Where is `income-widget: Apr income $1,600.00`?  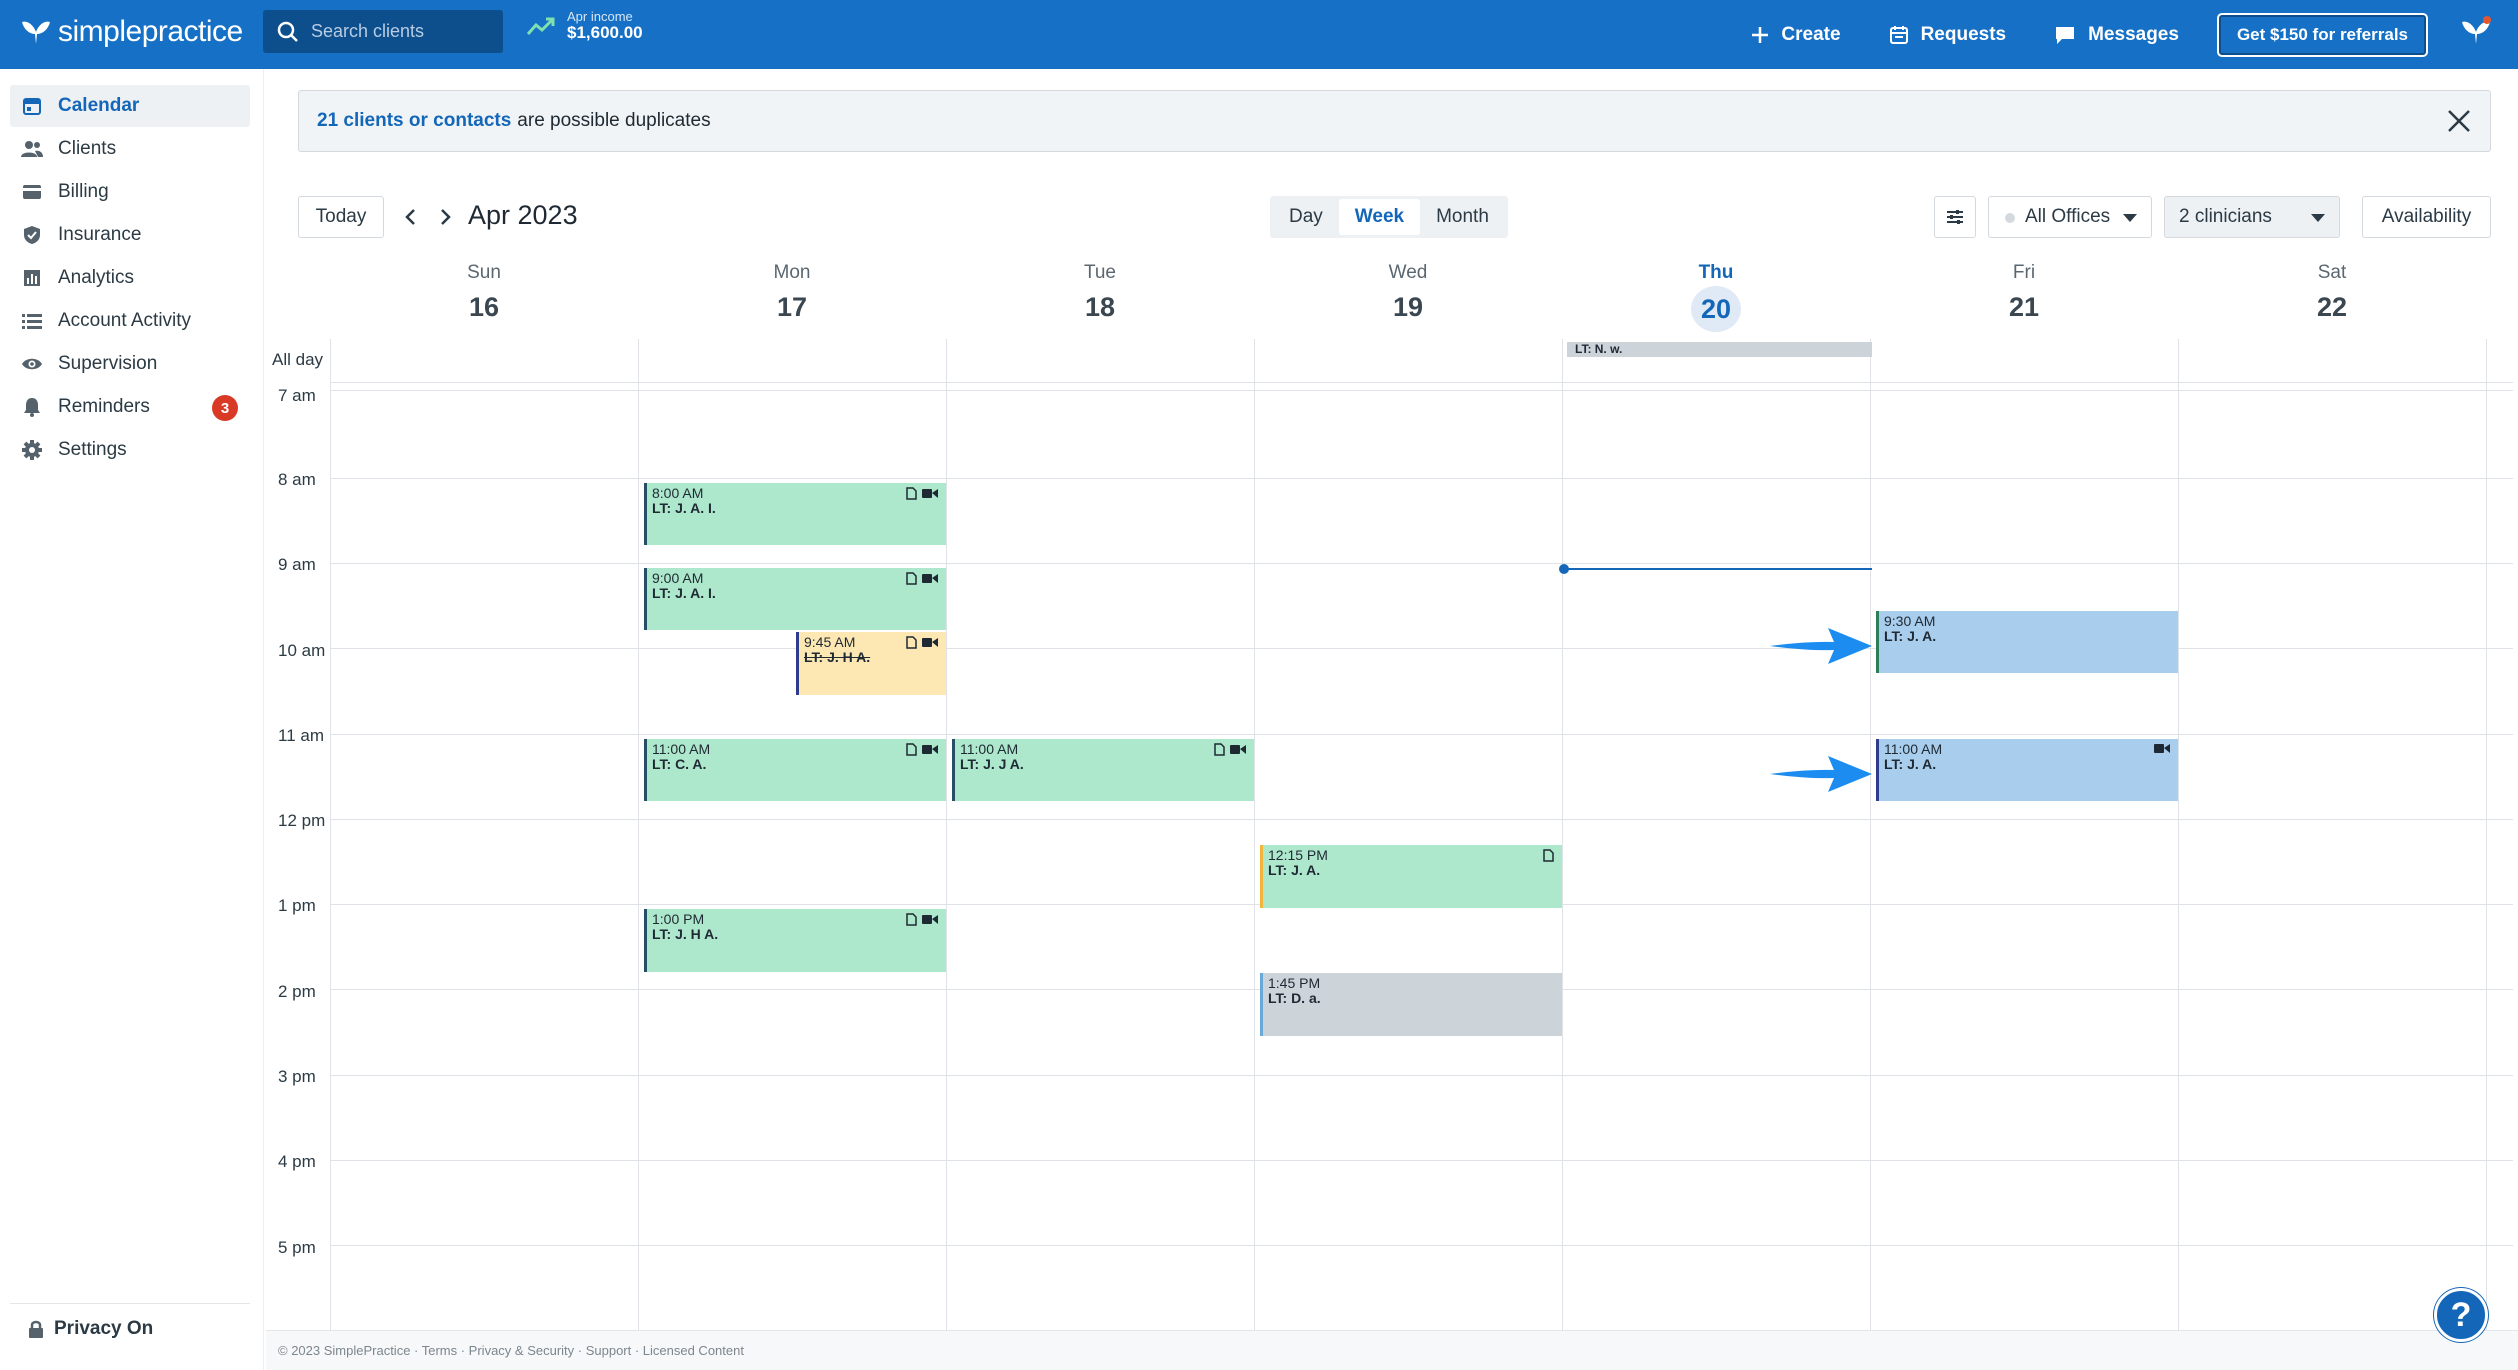 income-widget: Apr income $1,600.00 is located at coordinates (585, 26).